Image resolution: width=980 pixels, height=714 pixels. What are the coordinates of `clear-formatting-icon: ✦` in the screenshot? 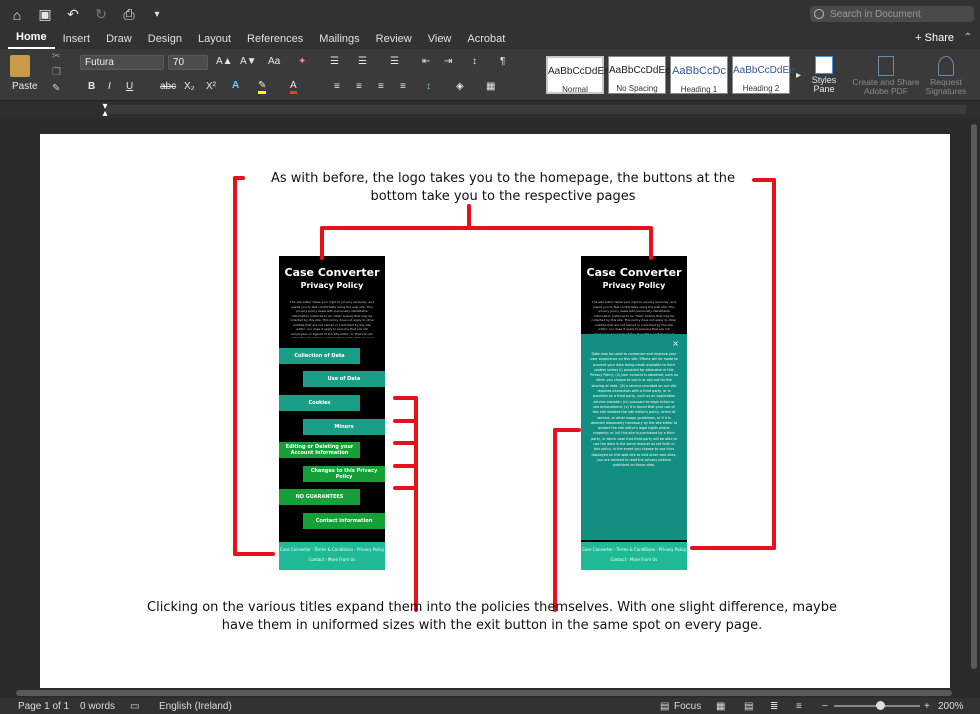 It's located at (302, 61).